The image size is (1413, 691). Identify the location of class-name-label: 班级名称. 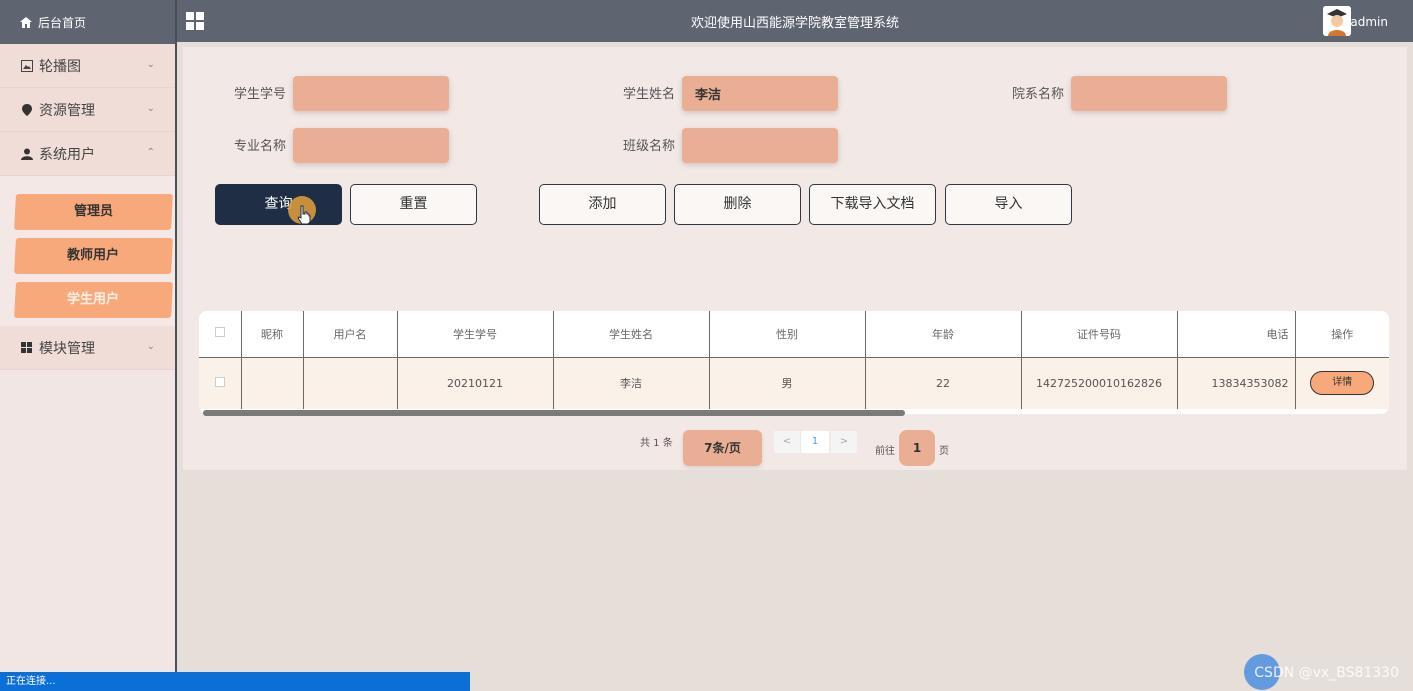
(649, 146).